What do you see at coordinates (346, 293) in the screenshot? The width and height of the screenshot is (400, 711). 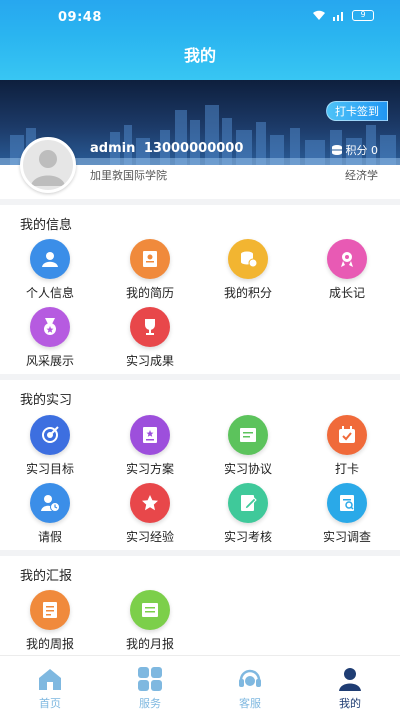 I see `grid-label: 成长记` at bounding box center [346, 293].